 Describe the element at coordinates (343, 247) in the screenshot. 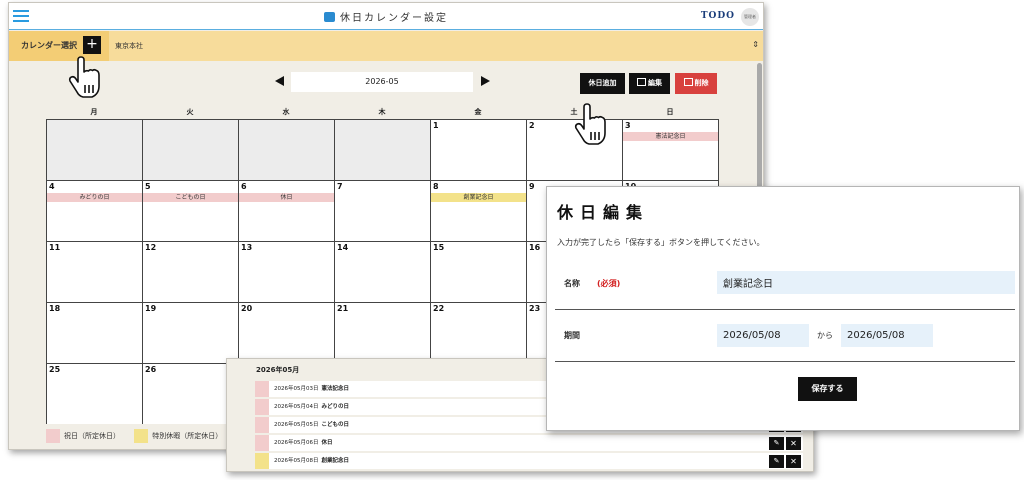

I see `day-number: 14` at that location.